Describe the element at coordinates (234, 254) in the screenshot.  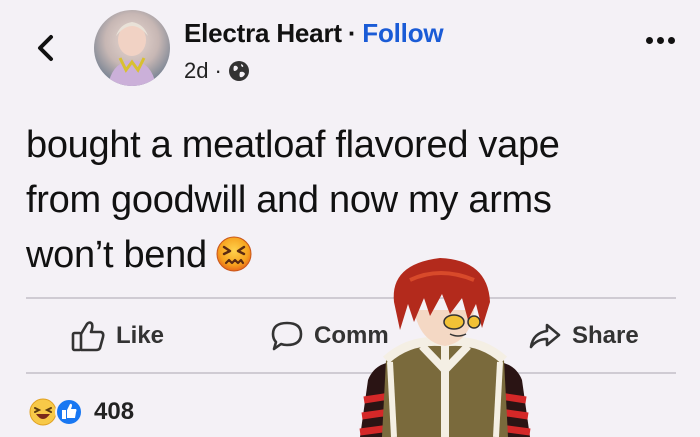
I see `confounded-face-emoji-icon` at that location.